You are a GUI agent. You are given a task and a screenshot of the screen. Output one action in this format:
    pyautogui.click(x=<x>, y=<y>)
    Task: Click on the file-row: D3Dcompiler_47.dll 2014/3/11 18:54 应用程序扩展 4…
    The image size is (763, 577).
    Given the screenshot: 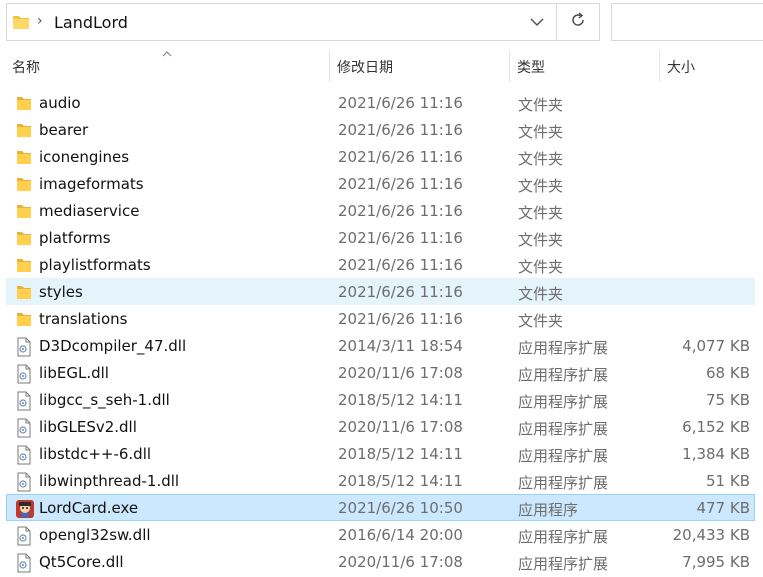 What is the action you would take?
    pyautogui.click(x=380, y=345)
    